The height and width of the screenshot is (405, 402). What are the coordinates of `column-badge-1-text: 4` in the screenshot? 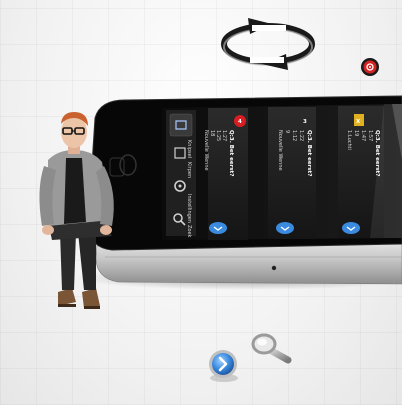 It's located at (240, 122).